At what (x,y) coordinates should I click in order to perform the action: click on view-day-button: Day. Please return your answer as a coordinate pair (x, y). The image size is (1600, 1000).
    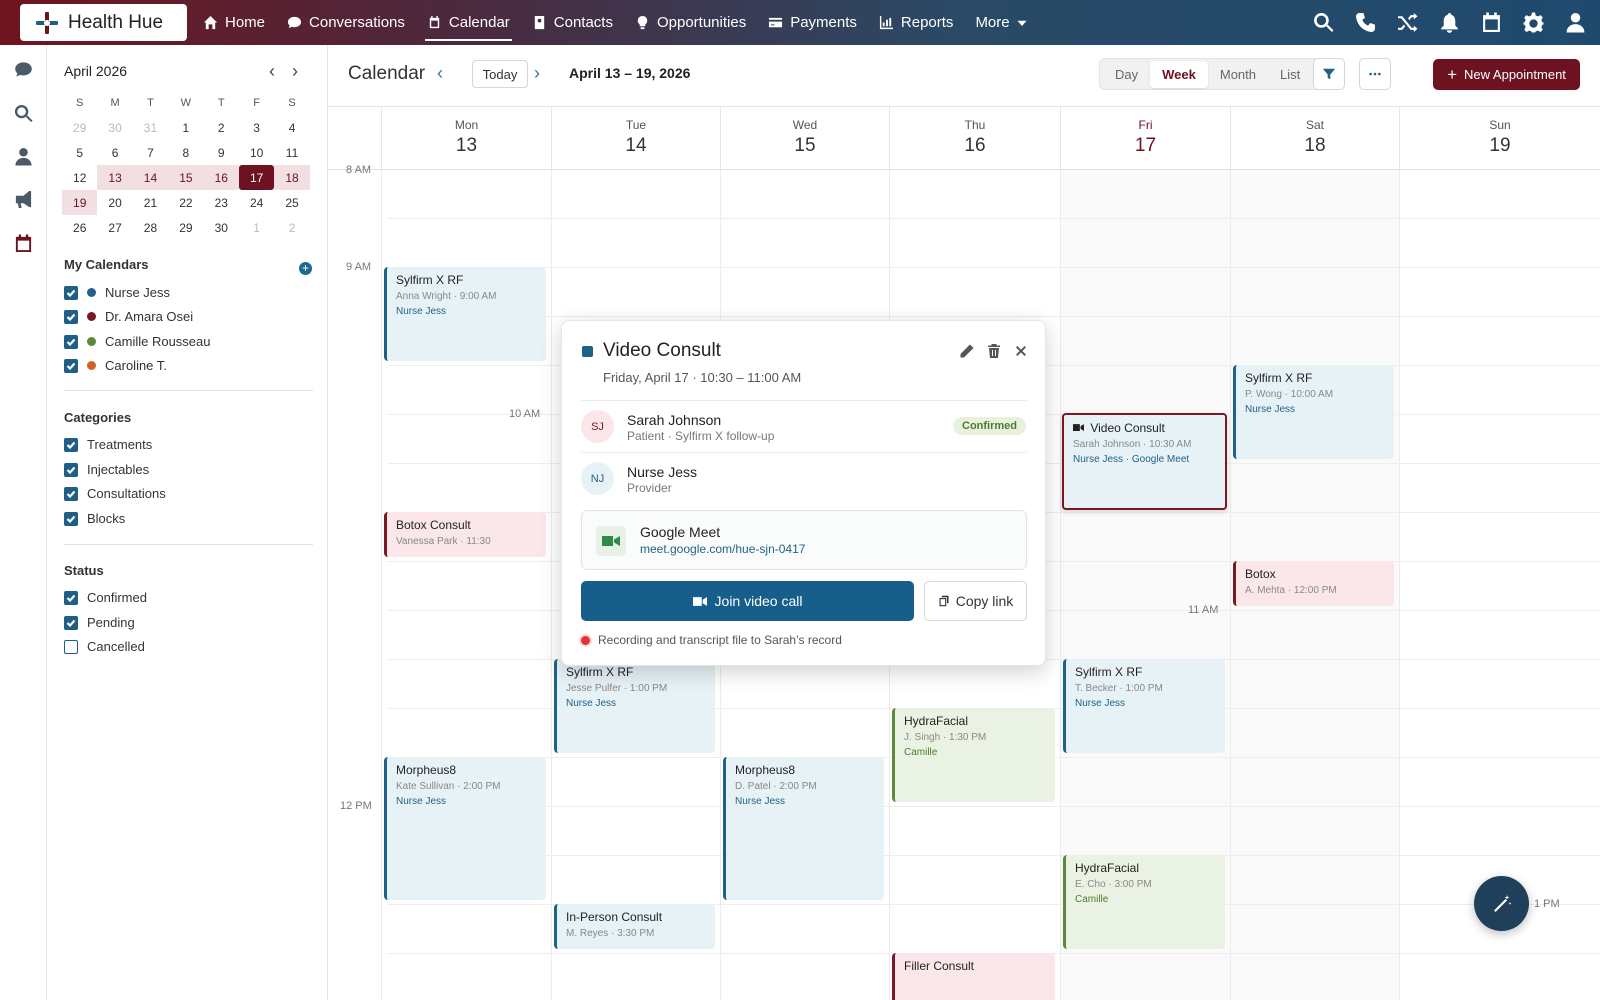
    Looking at the image, I should click on (1126, 74).